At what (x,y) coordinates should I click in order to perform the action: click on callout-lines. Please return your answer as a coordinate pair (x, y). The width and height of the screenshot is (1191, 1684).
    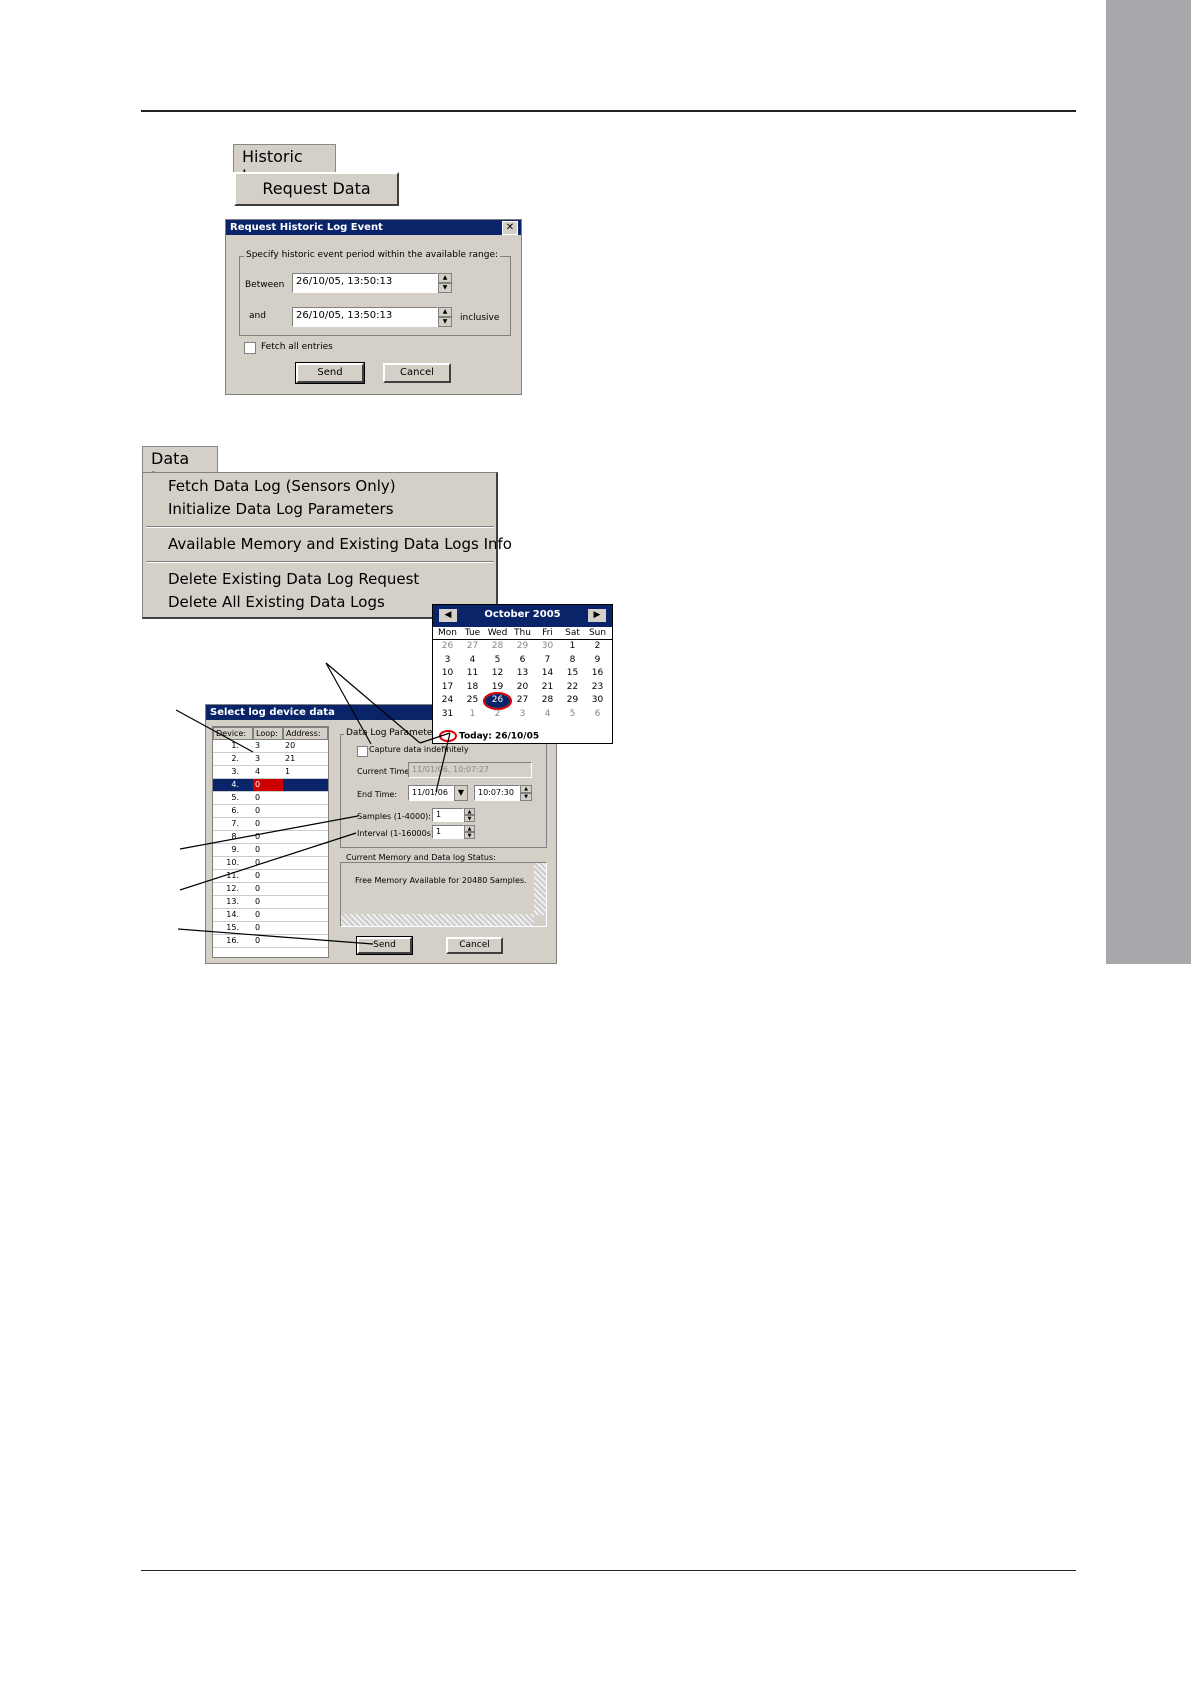
    Looking at the image, I should click on (313, 803).